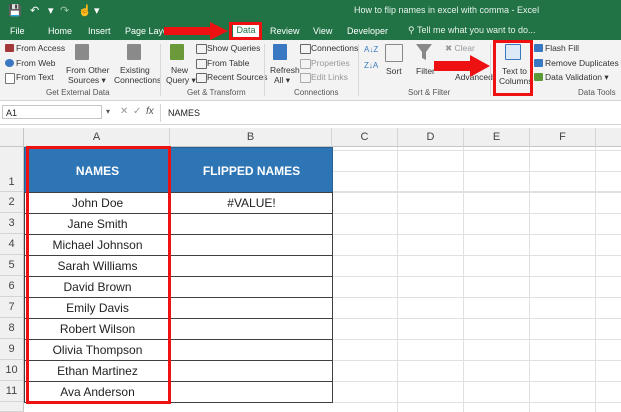 Image resolution: width=621 pixels, height=412 pixels. I want to click on tab-view: View, so click(322, 31).